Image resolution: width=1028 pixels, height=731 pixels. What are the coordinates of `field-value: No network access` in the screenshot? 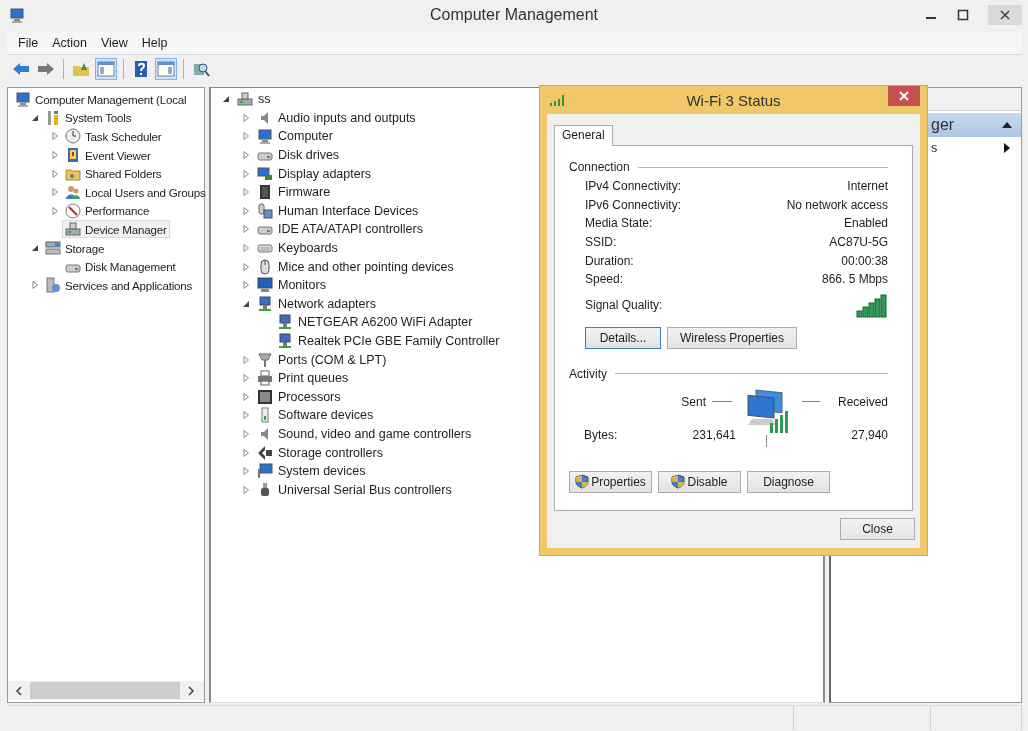 It's located at (837, 204).